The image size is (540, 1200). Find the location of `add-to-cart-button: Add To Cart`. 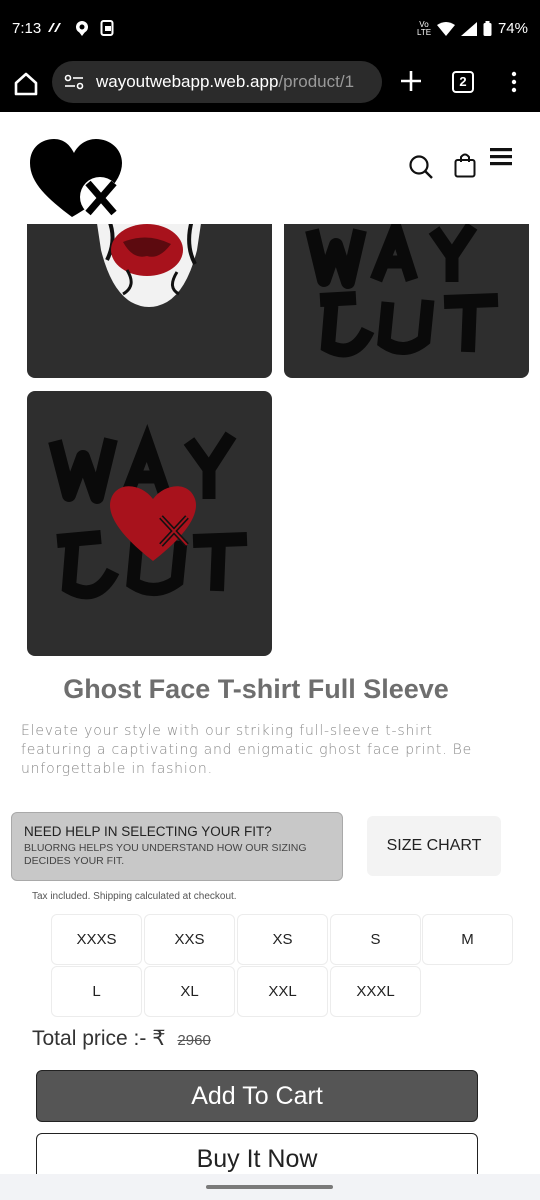

add-to-cart-button: Add To Cart is located at coordinates (257, 1096).